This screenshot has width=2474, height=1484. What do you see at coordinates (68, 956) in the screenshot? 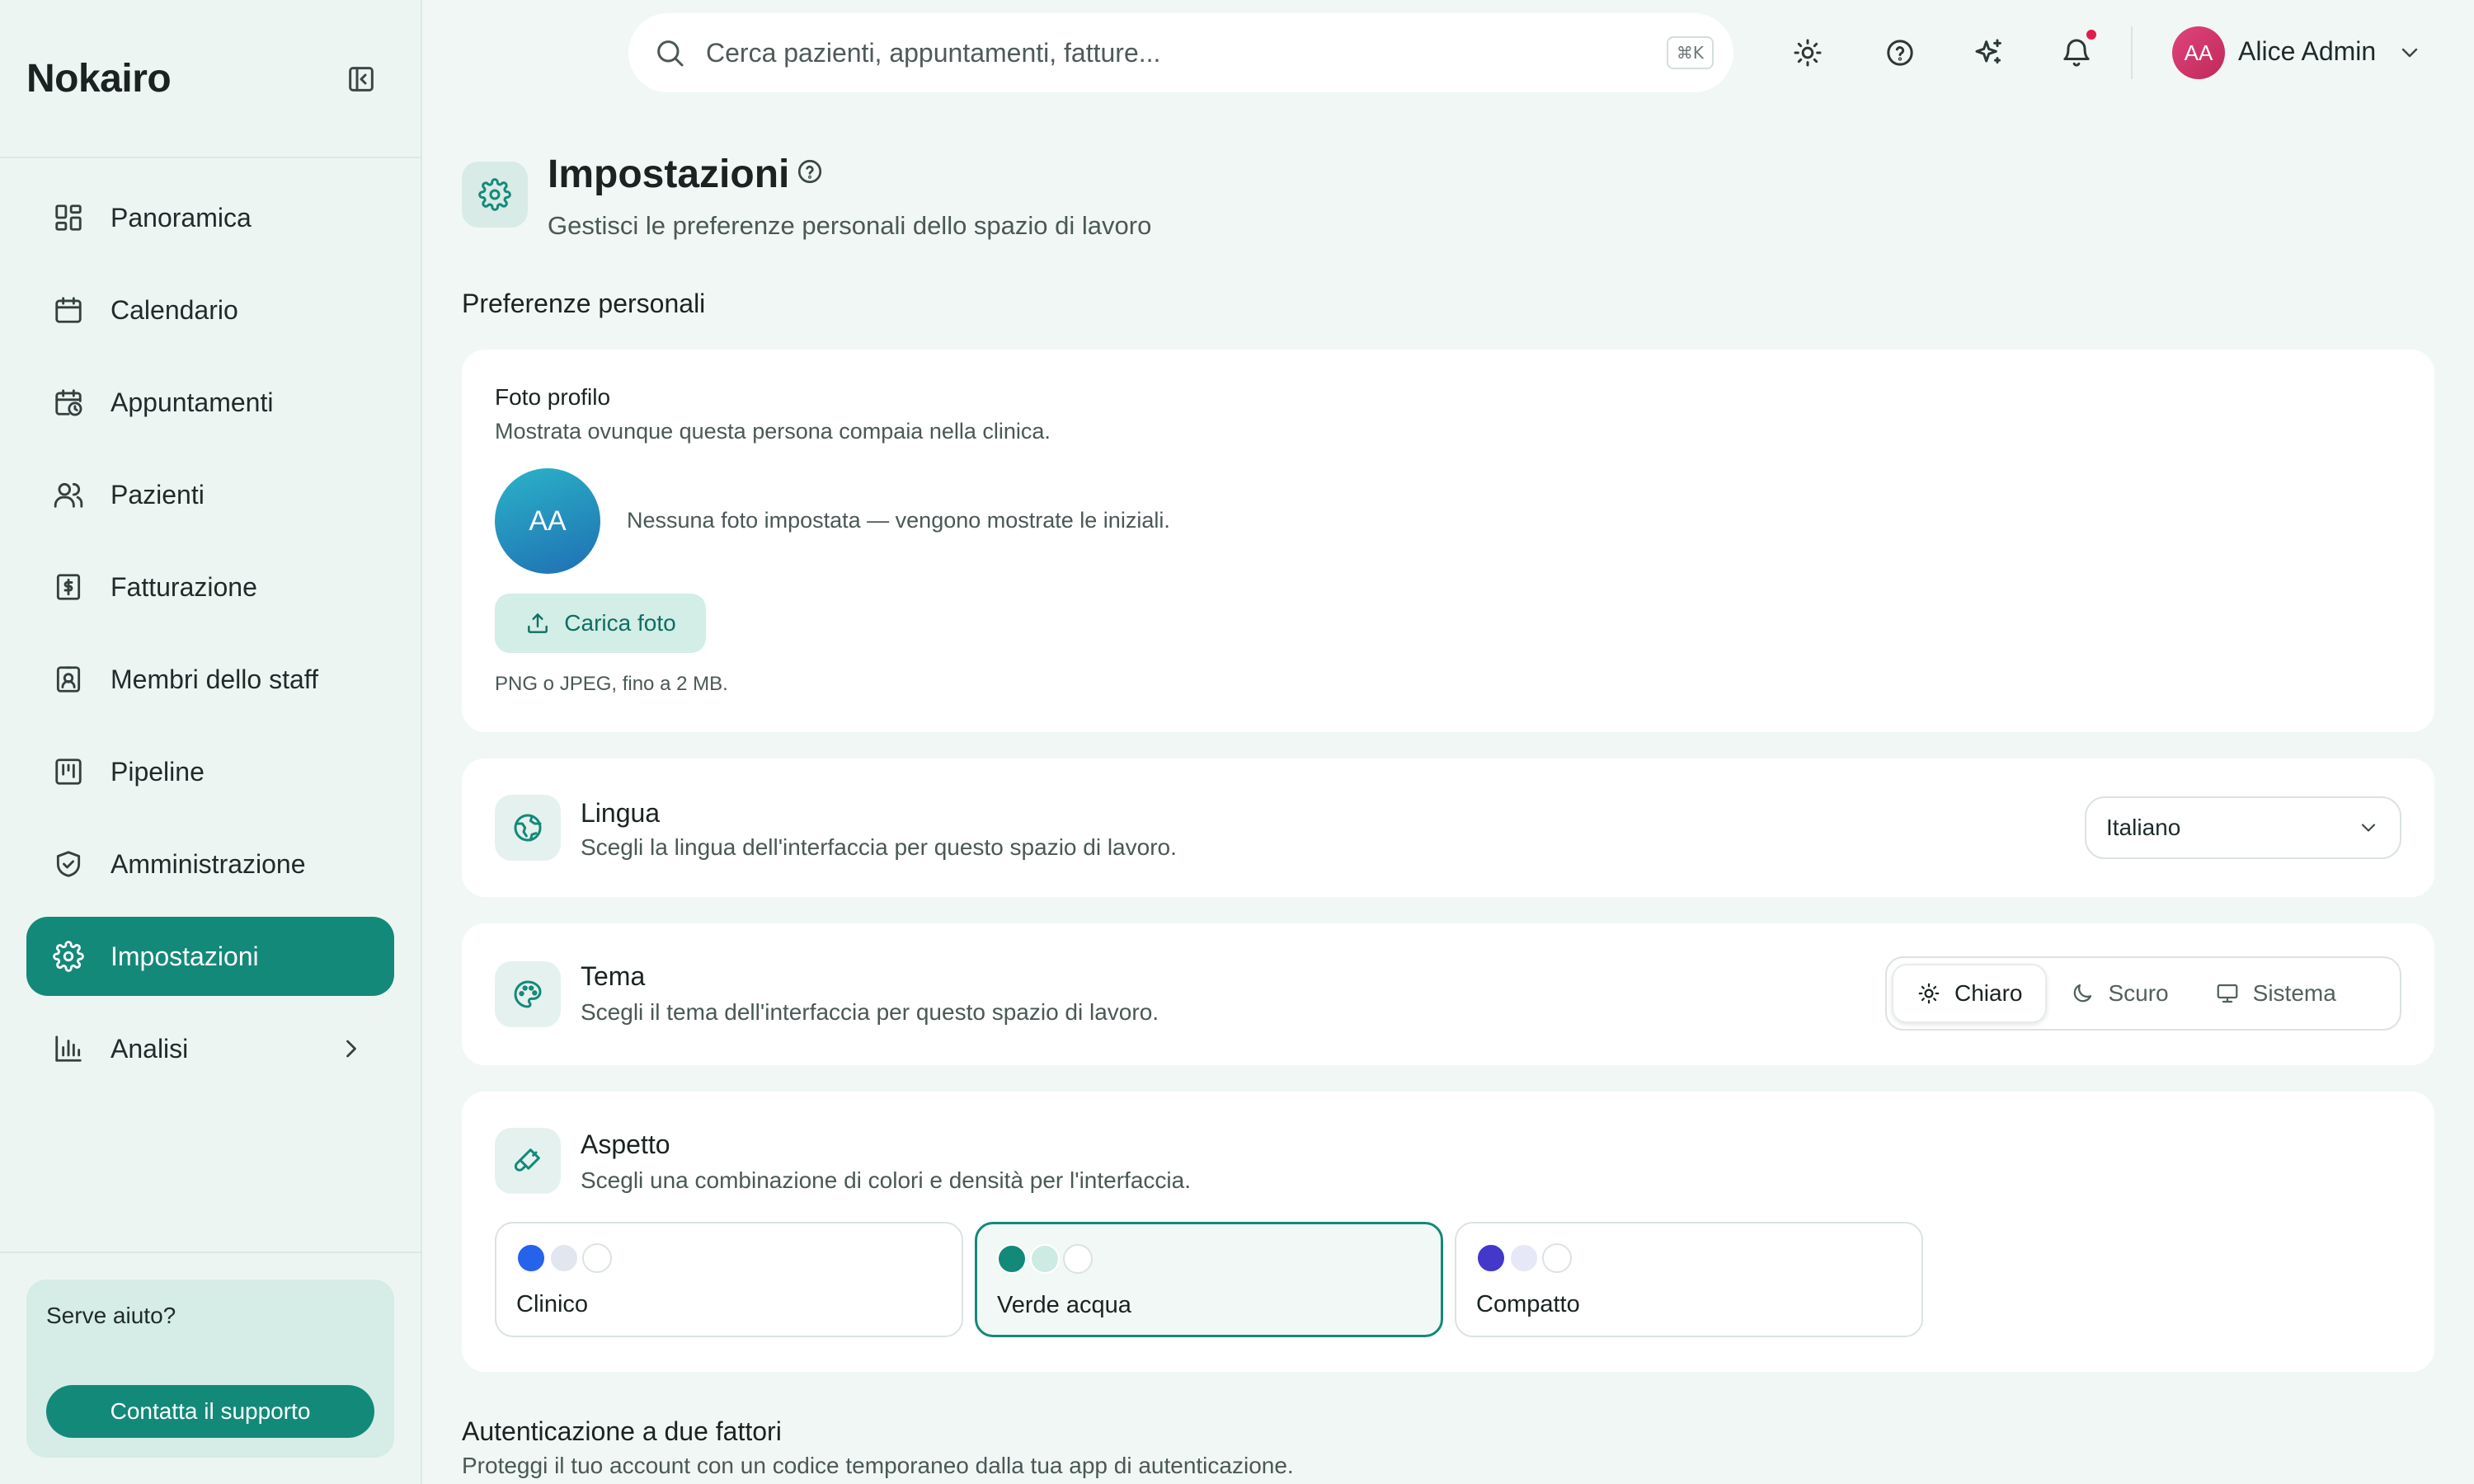
I see `gear-icon` at bounding box center [68, 956].